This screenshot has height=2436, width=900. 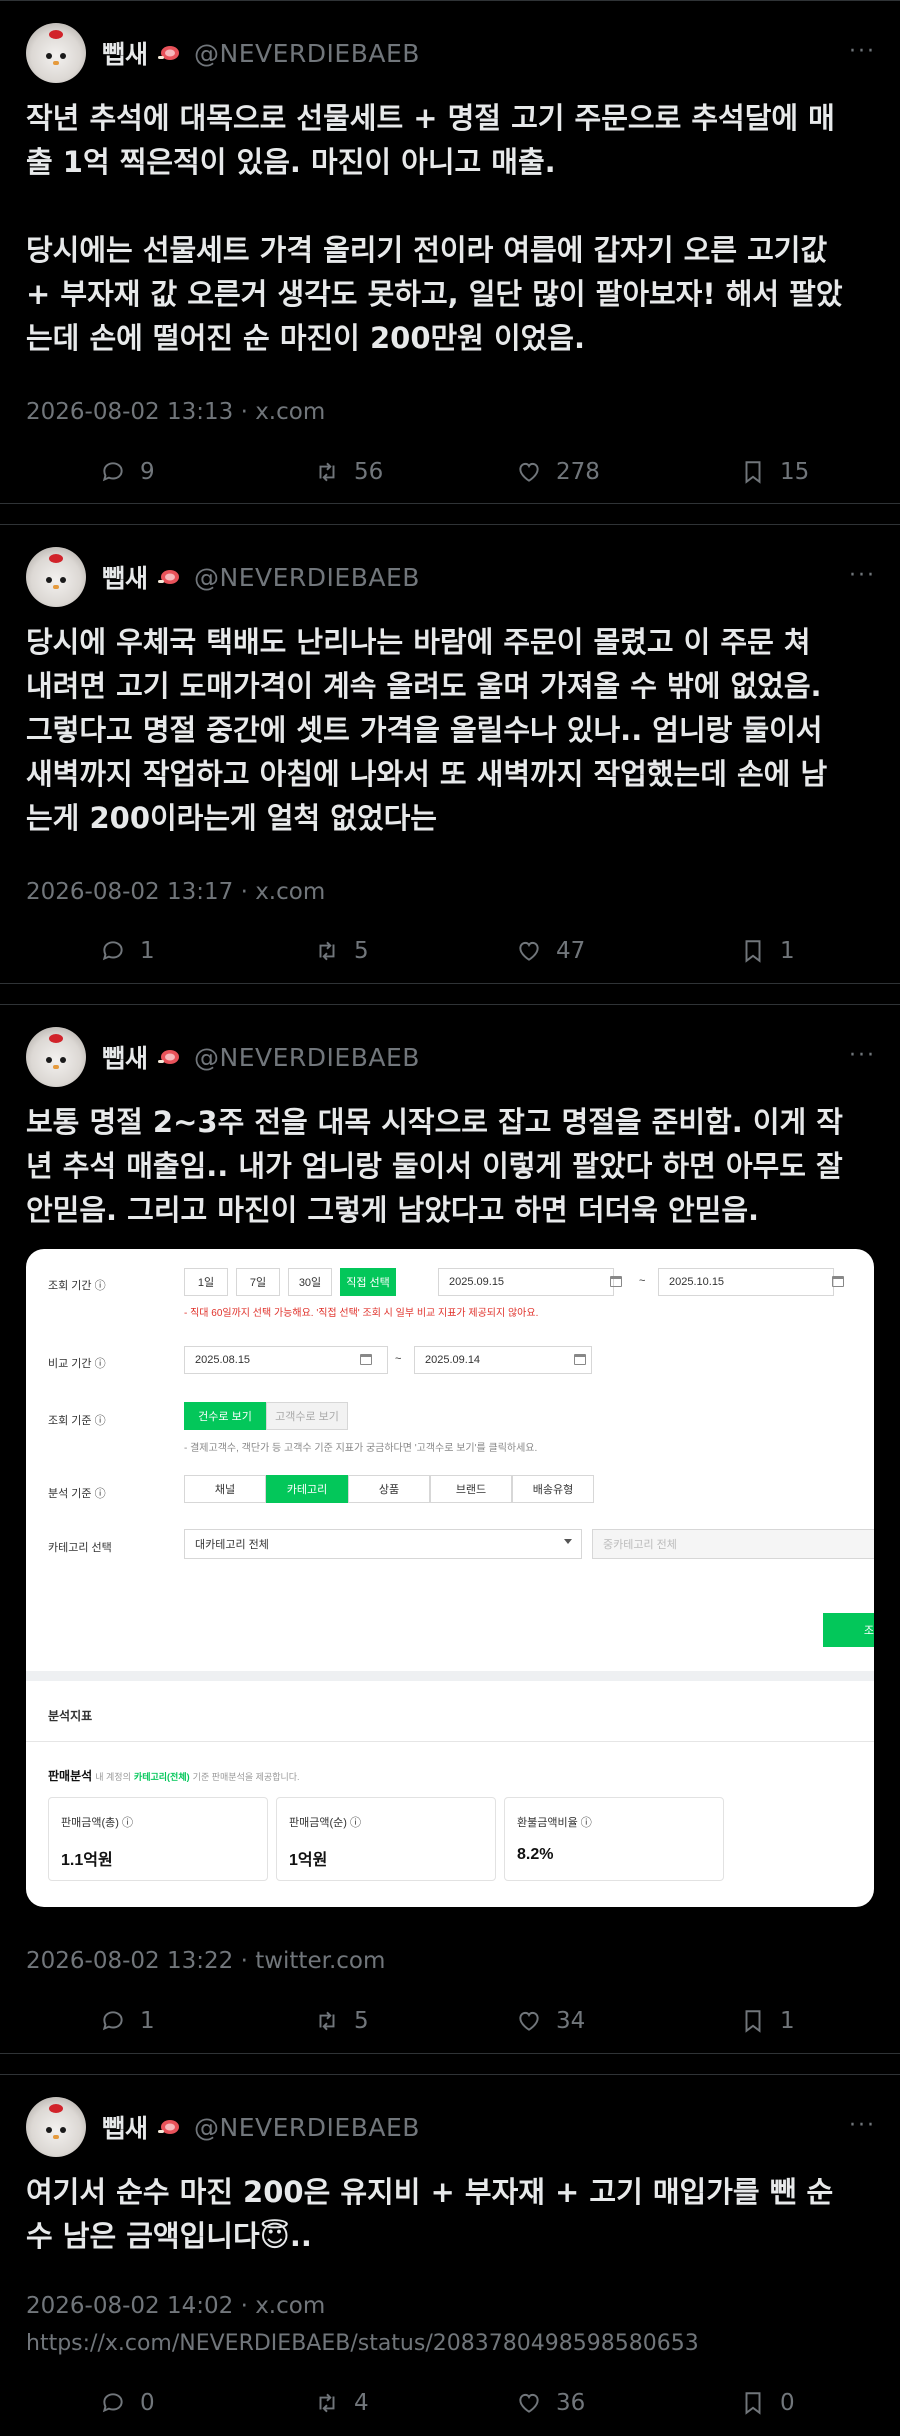 What do you see at coordinates (571, 951) in the screenshot?
I see `like-count: 47` at bounding box center [571, 951].